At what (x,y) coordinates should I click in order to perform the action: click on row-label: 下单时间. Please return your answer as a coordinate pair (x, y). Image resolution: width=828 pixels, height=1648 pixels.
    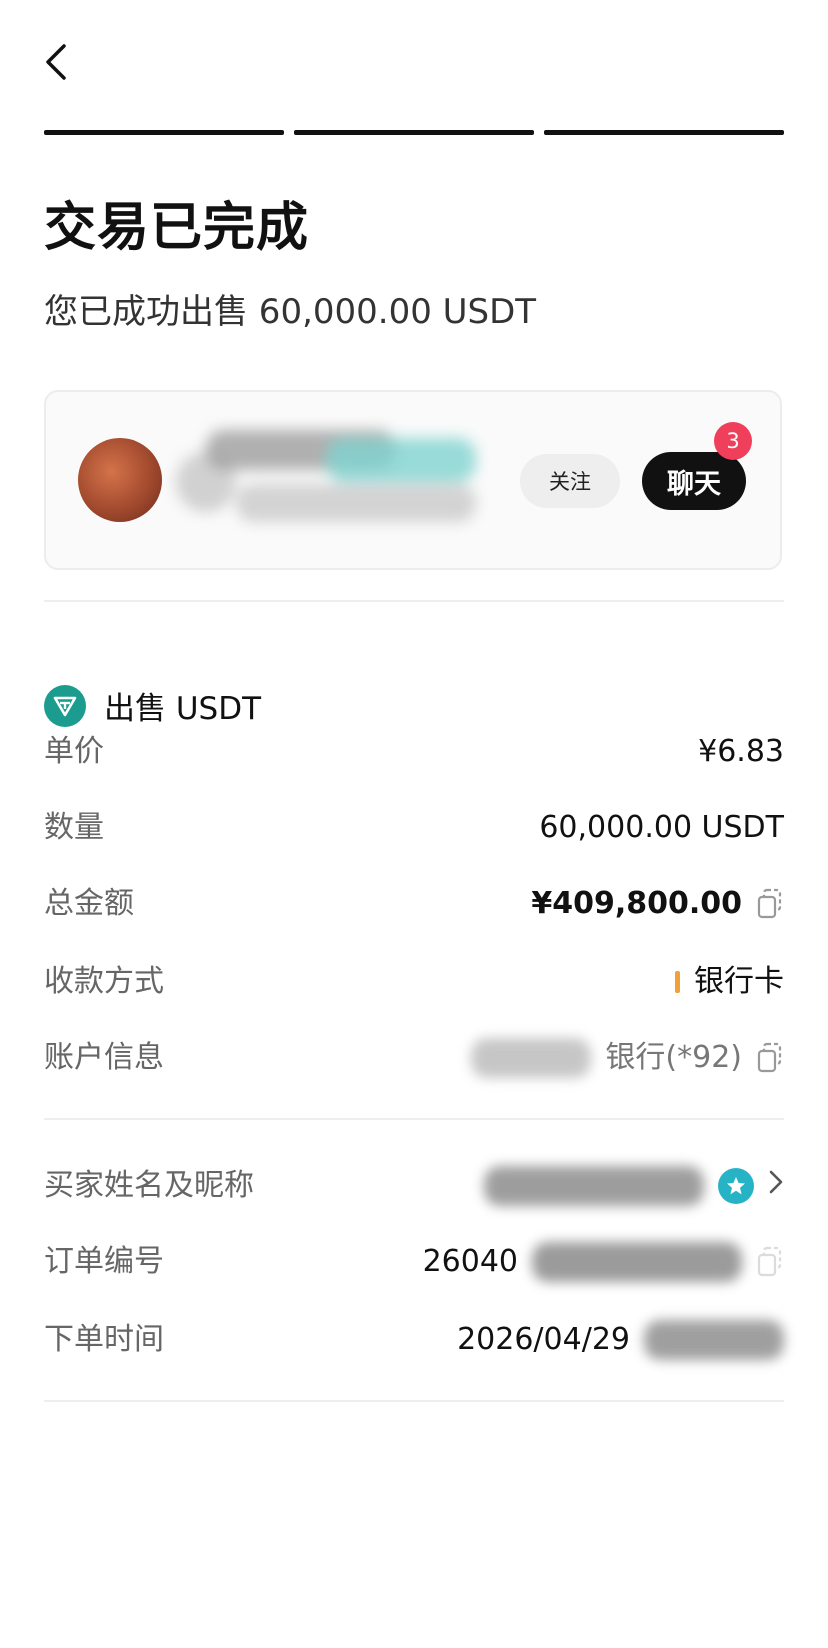
    Looking at the image, I should click on (104, 1339).